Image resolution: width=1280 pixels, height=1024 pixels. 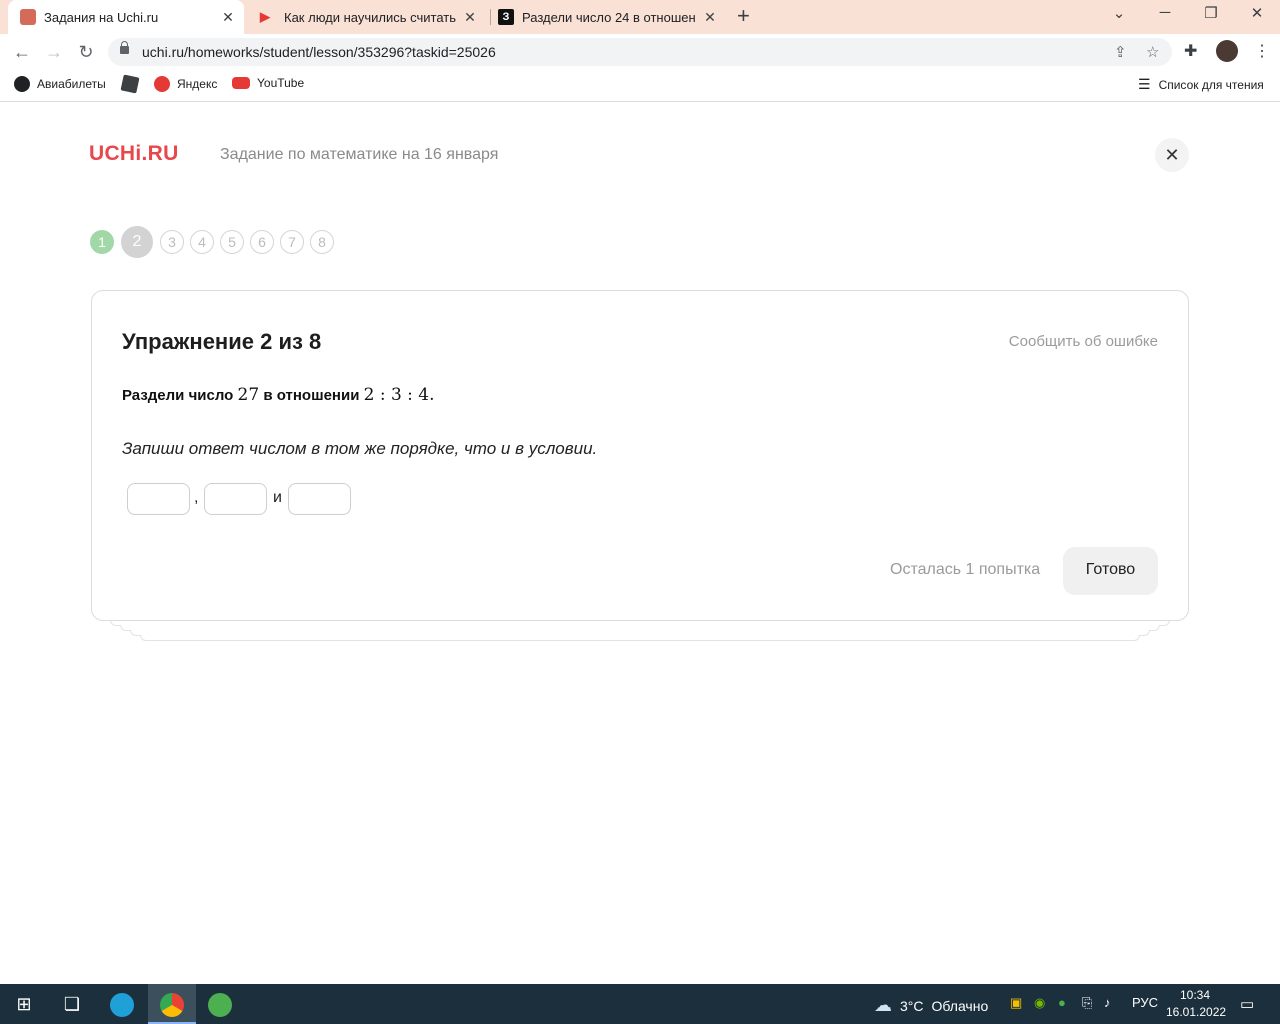 I want to click on tray-app-icon: ▣, so click(x=1016, y=1003).